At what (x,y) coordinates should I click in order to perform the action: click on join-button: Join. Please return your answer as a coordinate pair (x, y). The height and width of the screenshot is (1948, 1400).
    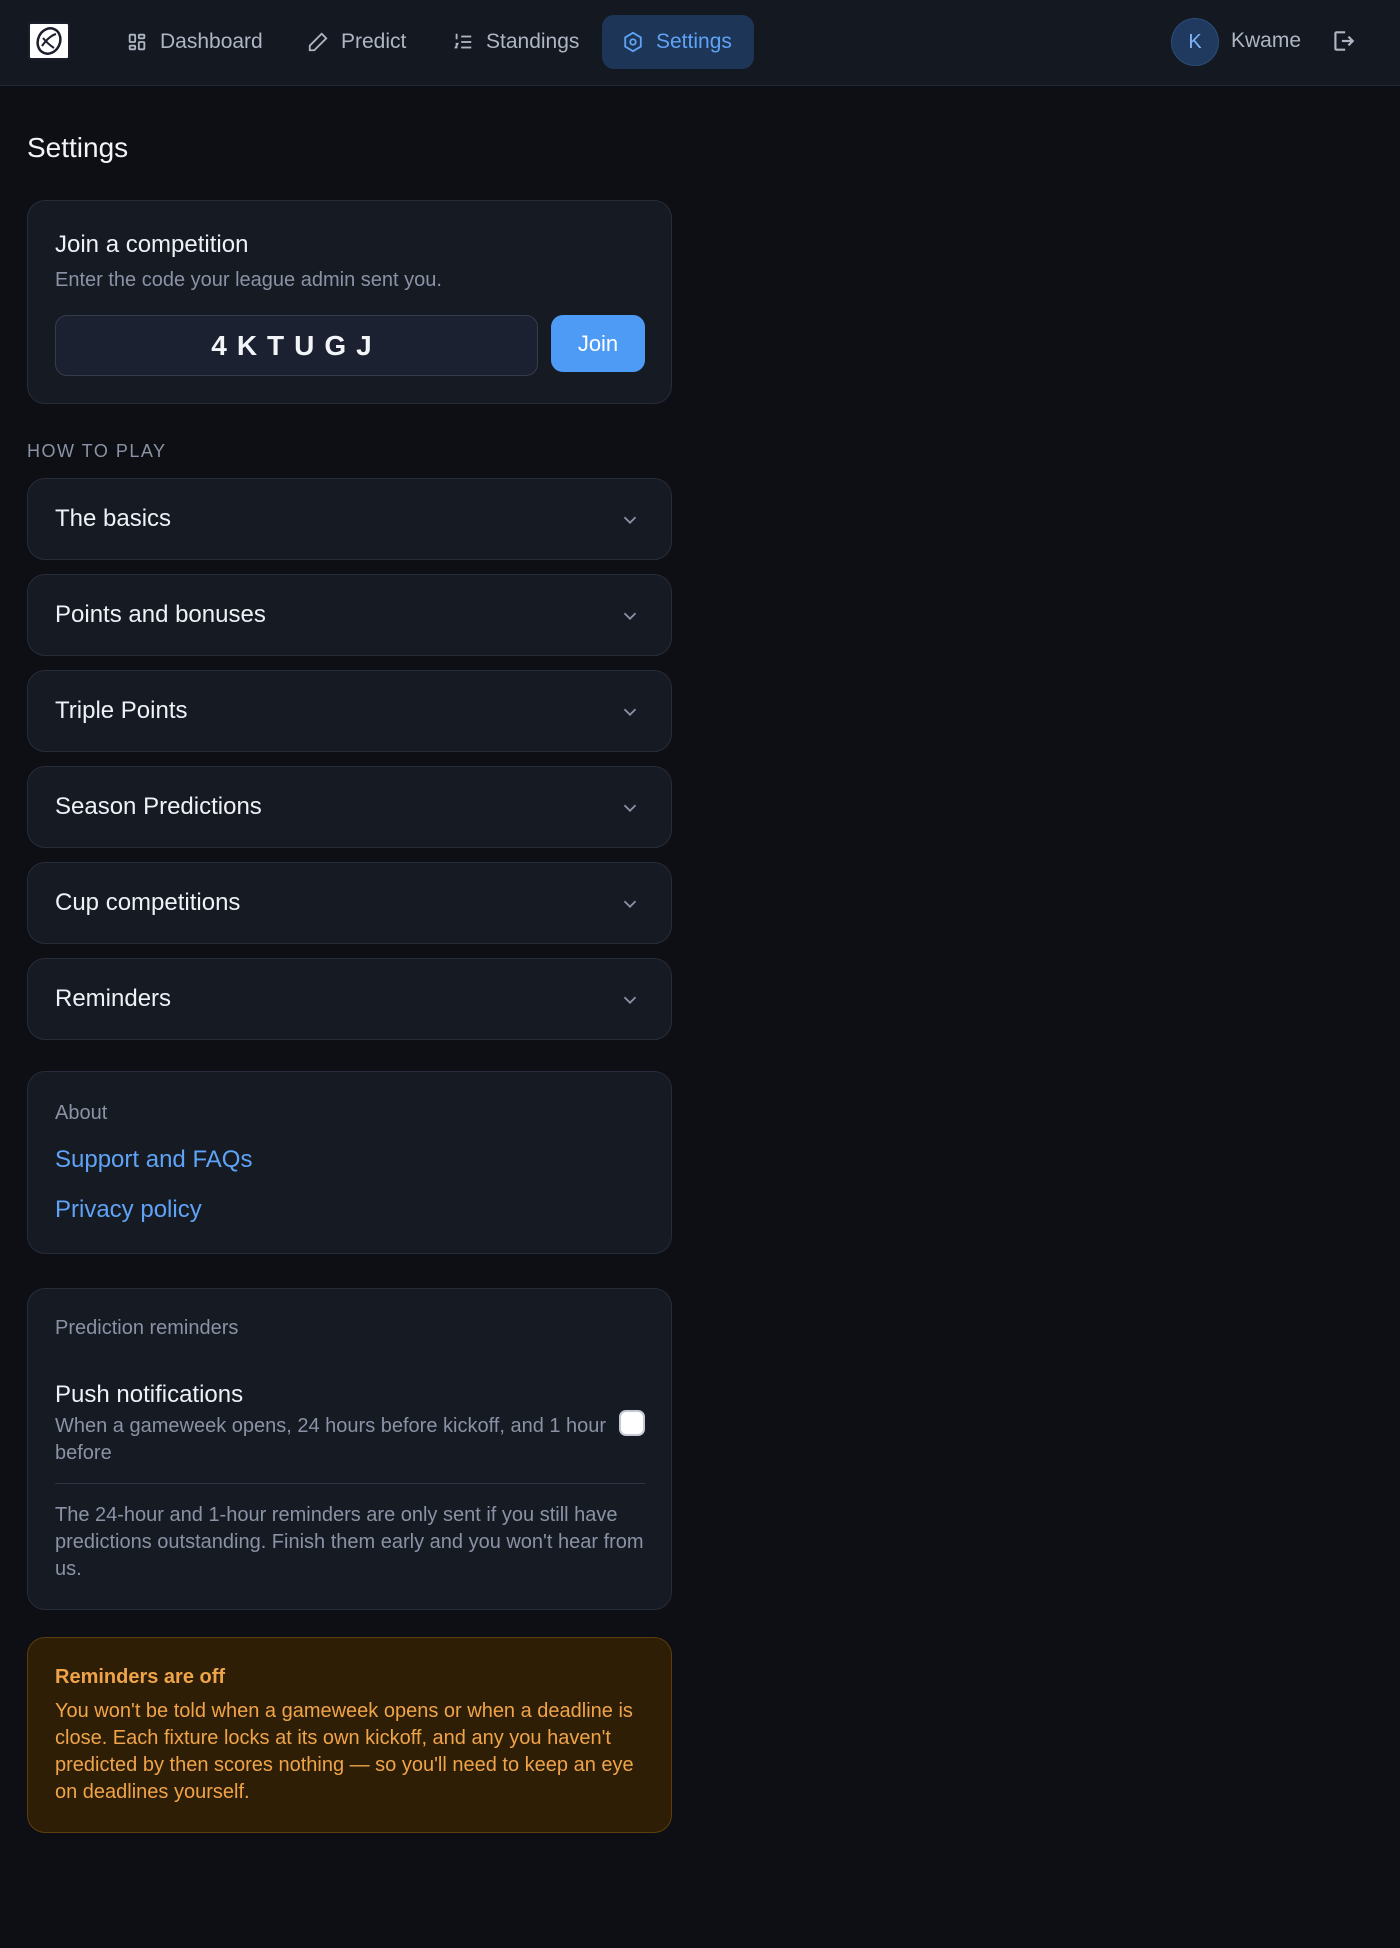
    Looking at the image, I should click on (598, 343).